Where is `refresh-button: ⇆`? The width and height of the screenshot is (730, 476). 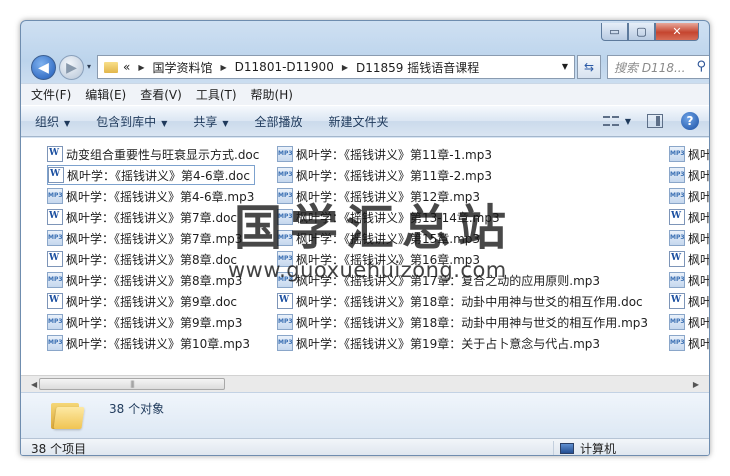 refresh-button: ⇆ is located at coordinates (589, 67).